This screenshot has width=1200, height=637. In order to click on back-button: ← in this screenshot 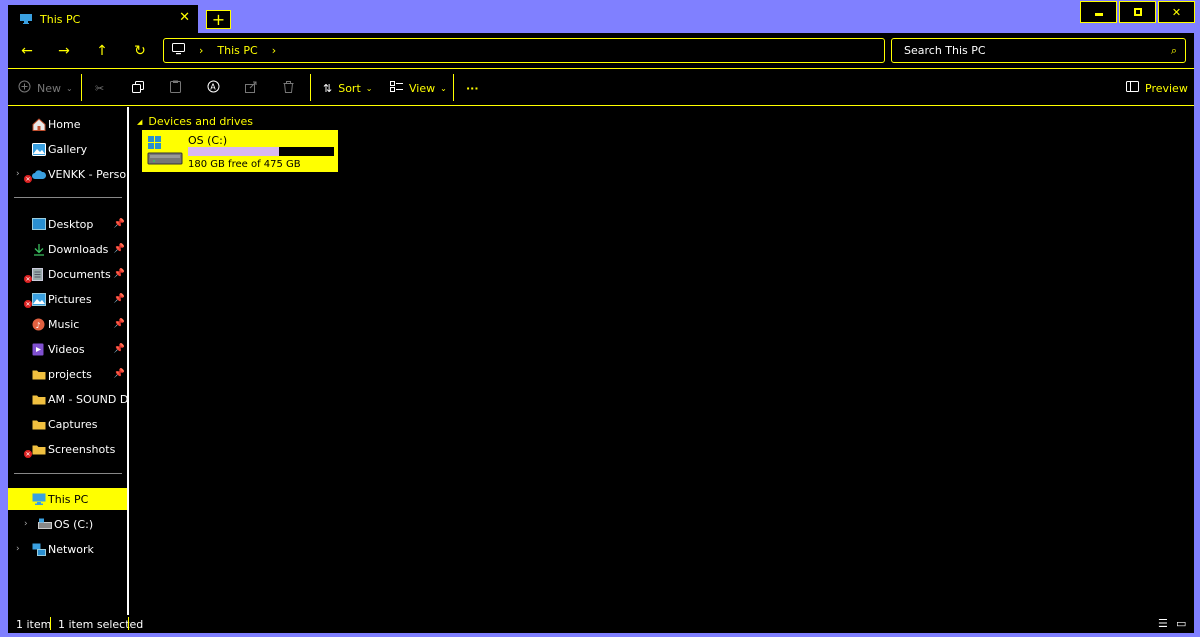, I will do `click(27, 51)`.